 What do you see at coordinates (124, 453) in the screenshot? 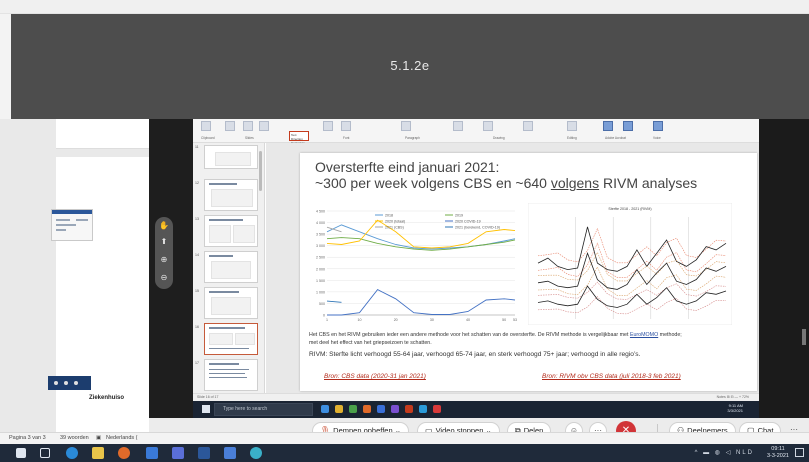
I see `firefox-icon` at bounding box center [124, 453].